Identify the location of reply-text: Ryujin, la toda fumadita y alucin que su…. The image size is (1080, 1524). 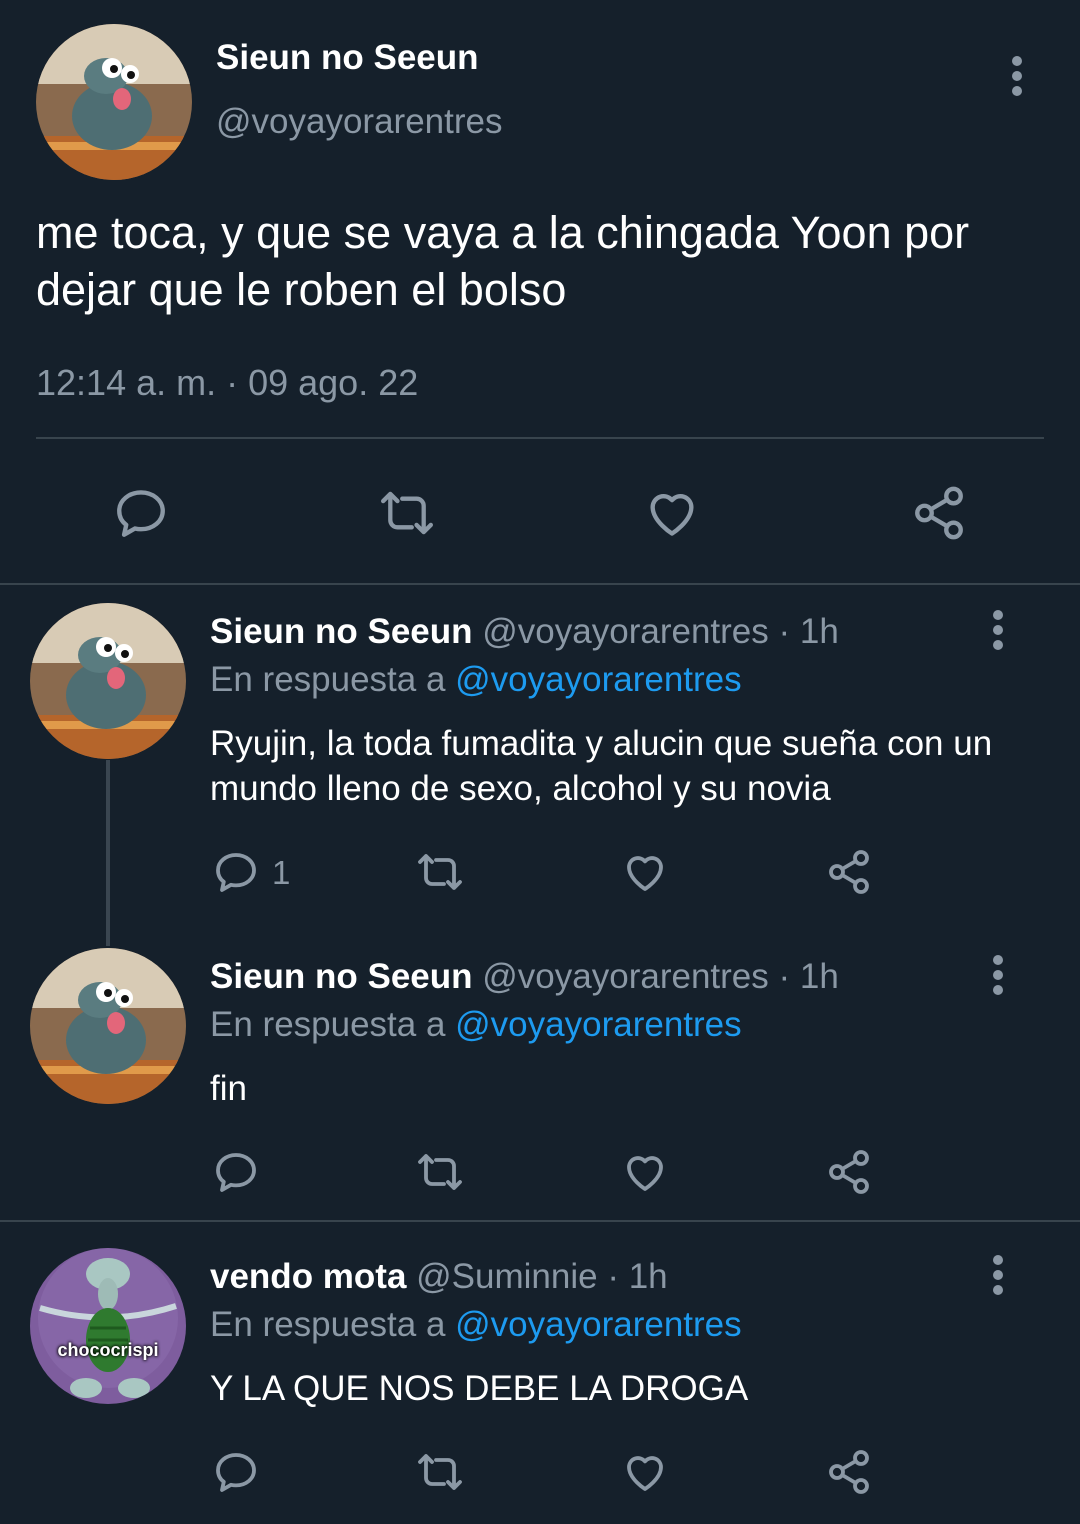
(601, 766).